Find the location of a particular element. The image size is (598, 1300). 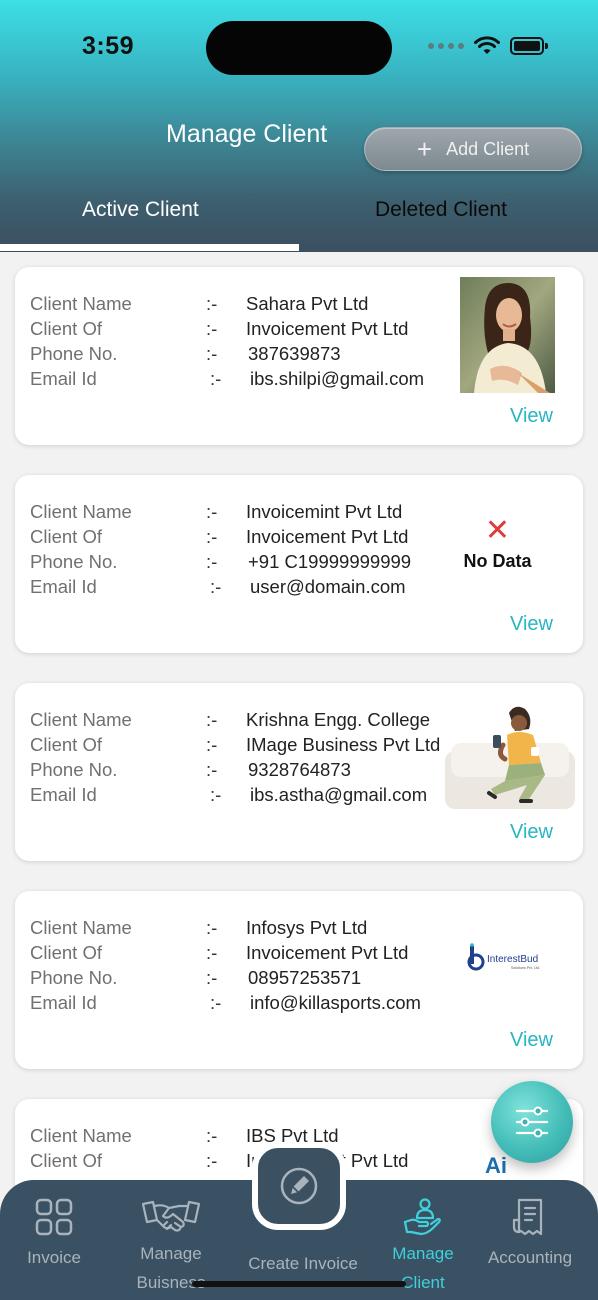

add-client-button: + Add Client is located at coordinates (473, 149).